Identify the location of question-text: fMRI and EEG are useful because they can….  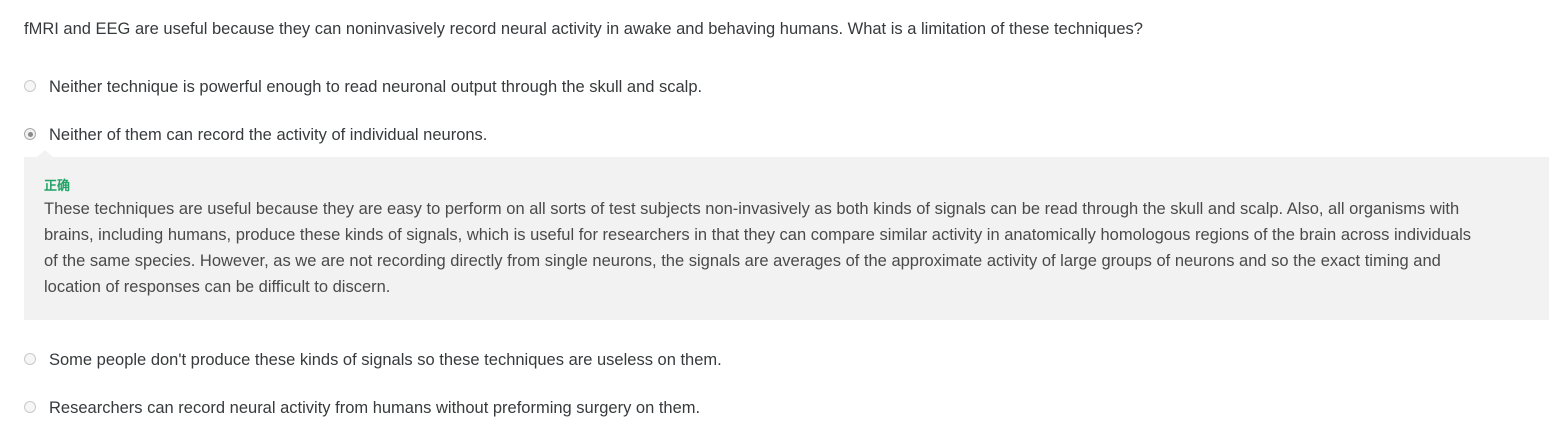
(583, 29).